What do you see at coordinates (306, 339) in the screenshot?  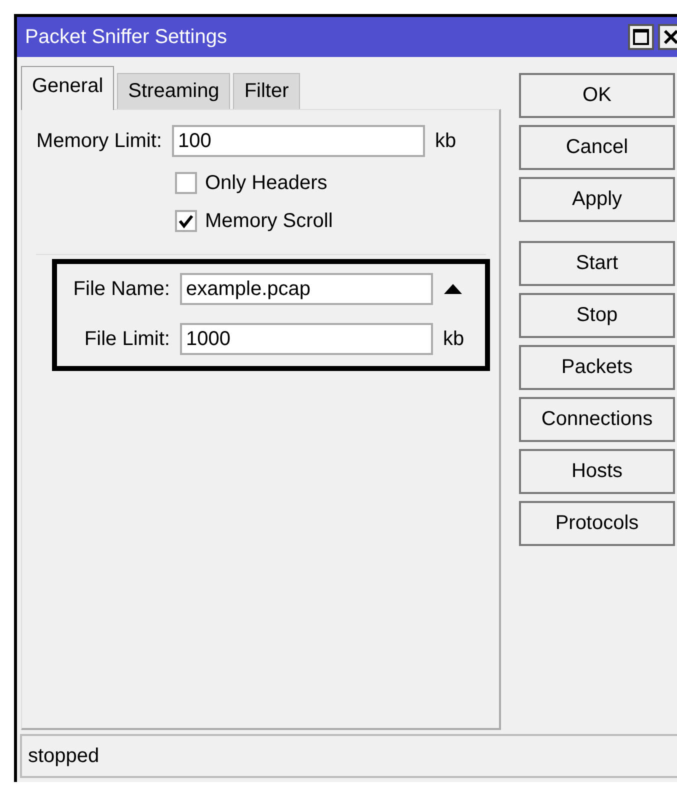 I see `input-field: 1000` at bounding box center [306, 339].